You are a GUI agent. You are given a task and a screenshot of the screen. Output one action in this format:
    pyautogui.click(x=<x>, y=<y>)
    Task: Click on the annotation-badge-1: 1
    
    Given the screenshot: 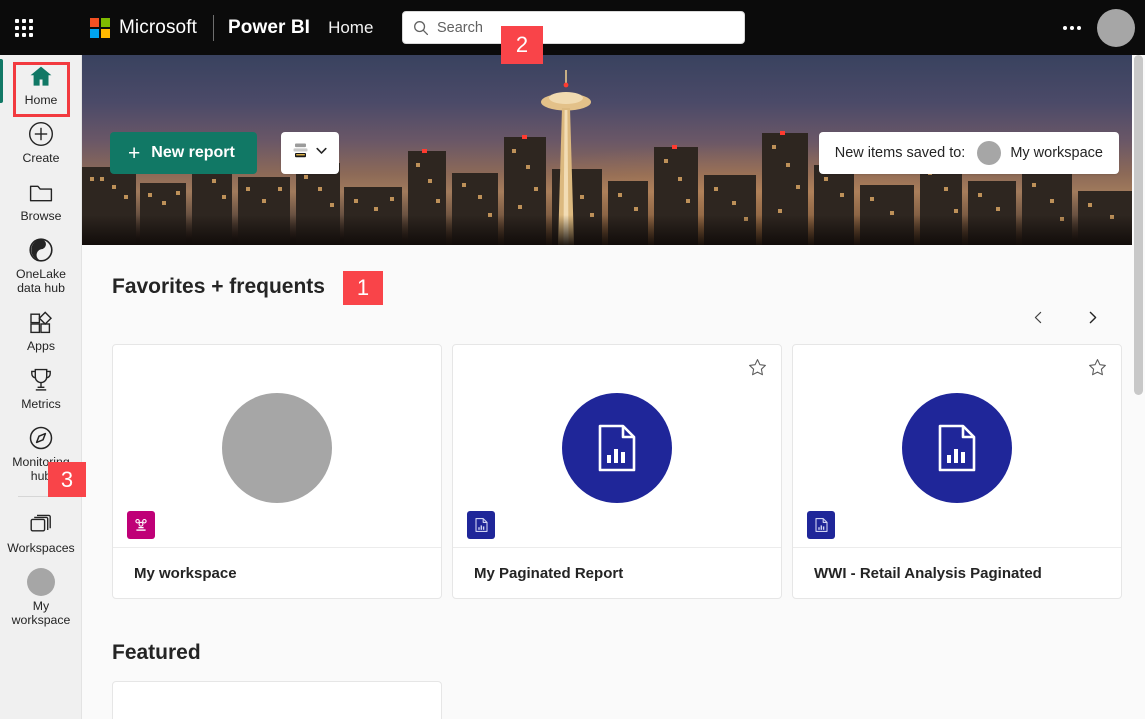 What is the action you would take?
    pyautogui.click(x=363, y=288)
    